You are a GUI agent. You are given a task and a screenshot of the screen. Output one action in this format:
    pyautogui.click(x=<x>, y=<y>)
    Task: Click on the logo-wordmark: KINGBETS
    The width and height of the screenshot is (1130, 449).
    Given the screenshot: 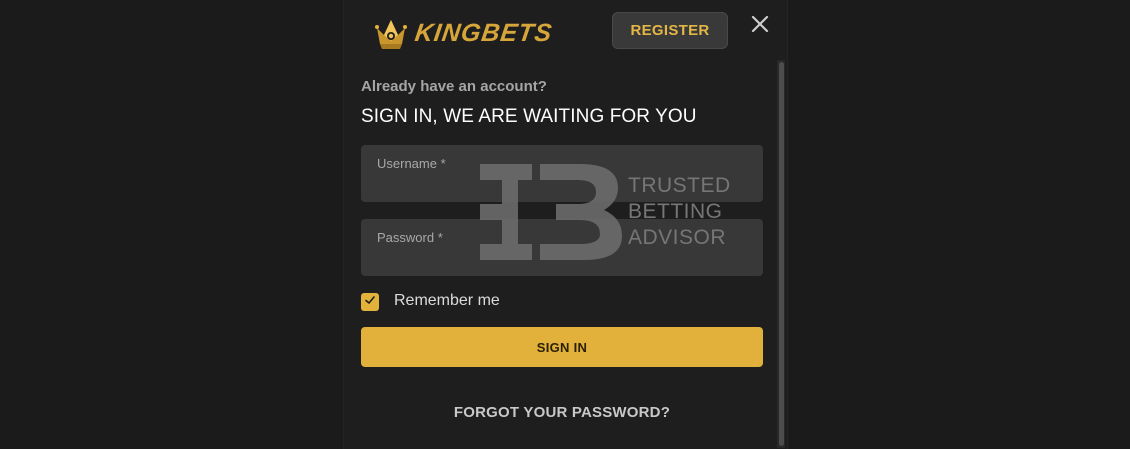 What is the action you would take?
    pyautogui.click(x=484, y=32)
    